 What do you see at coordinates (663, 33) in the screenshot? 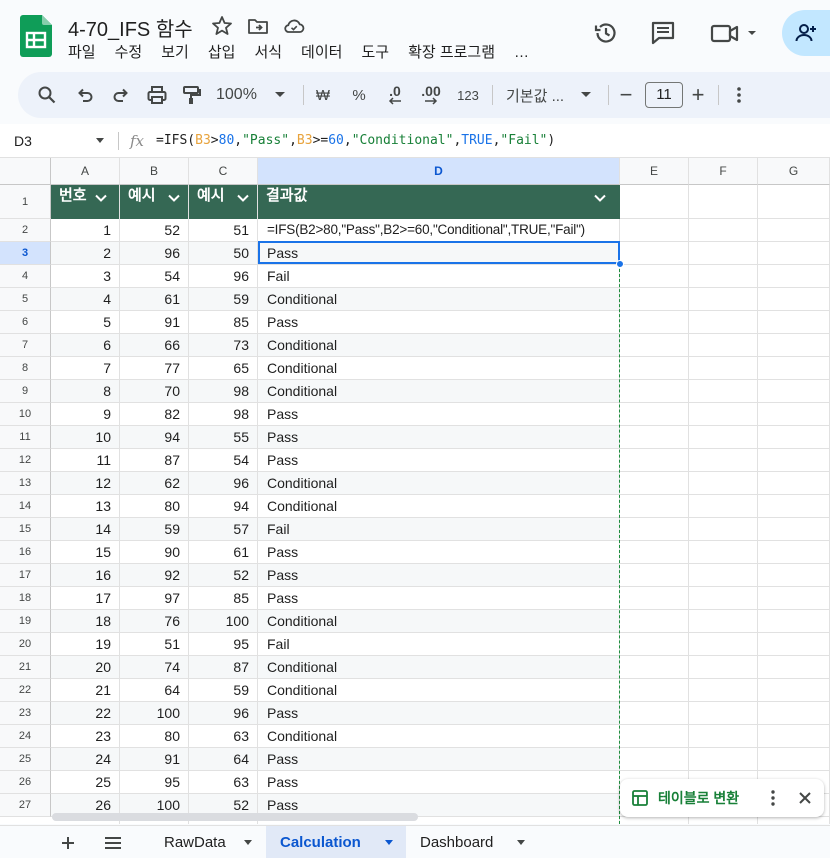
I see `comments-icon` at bounding box center [663, 33].